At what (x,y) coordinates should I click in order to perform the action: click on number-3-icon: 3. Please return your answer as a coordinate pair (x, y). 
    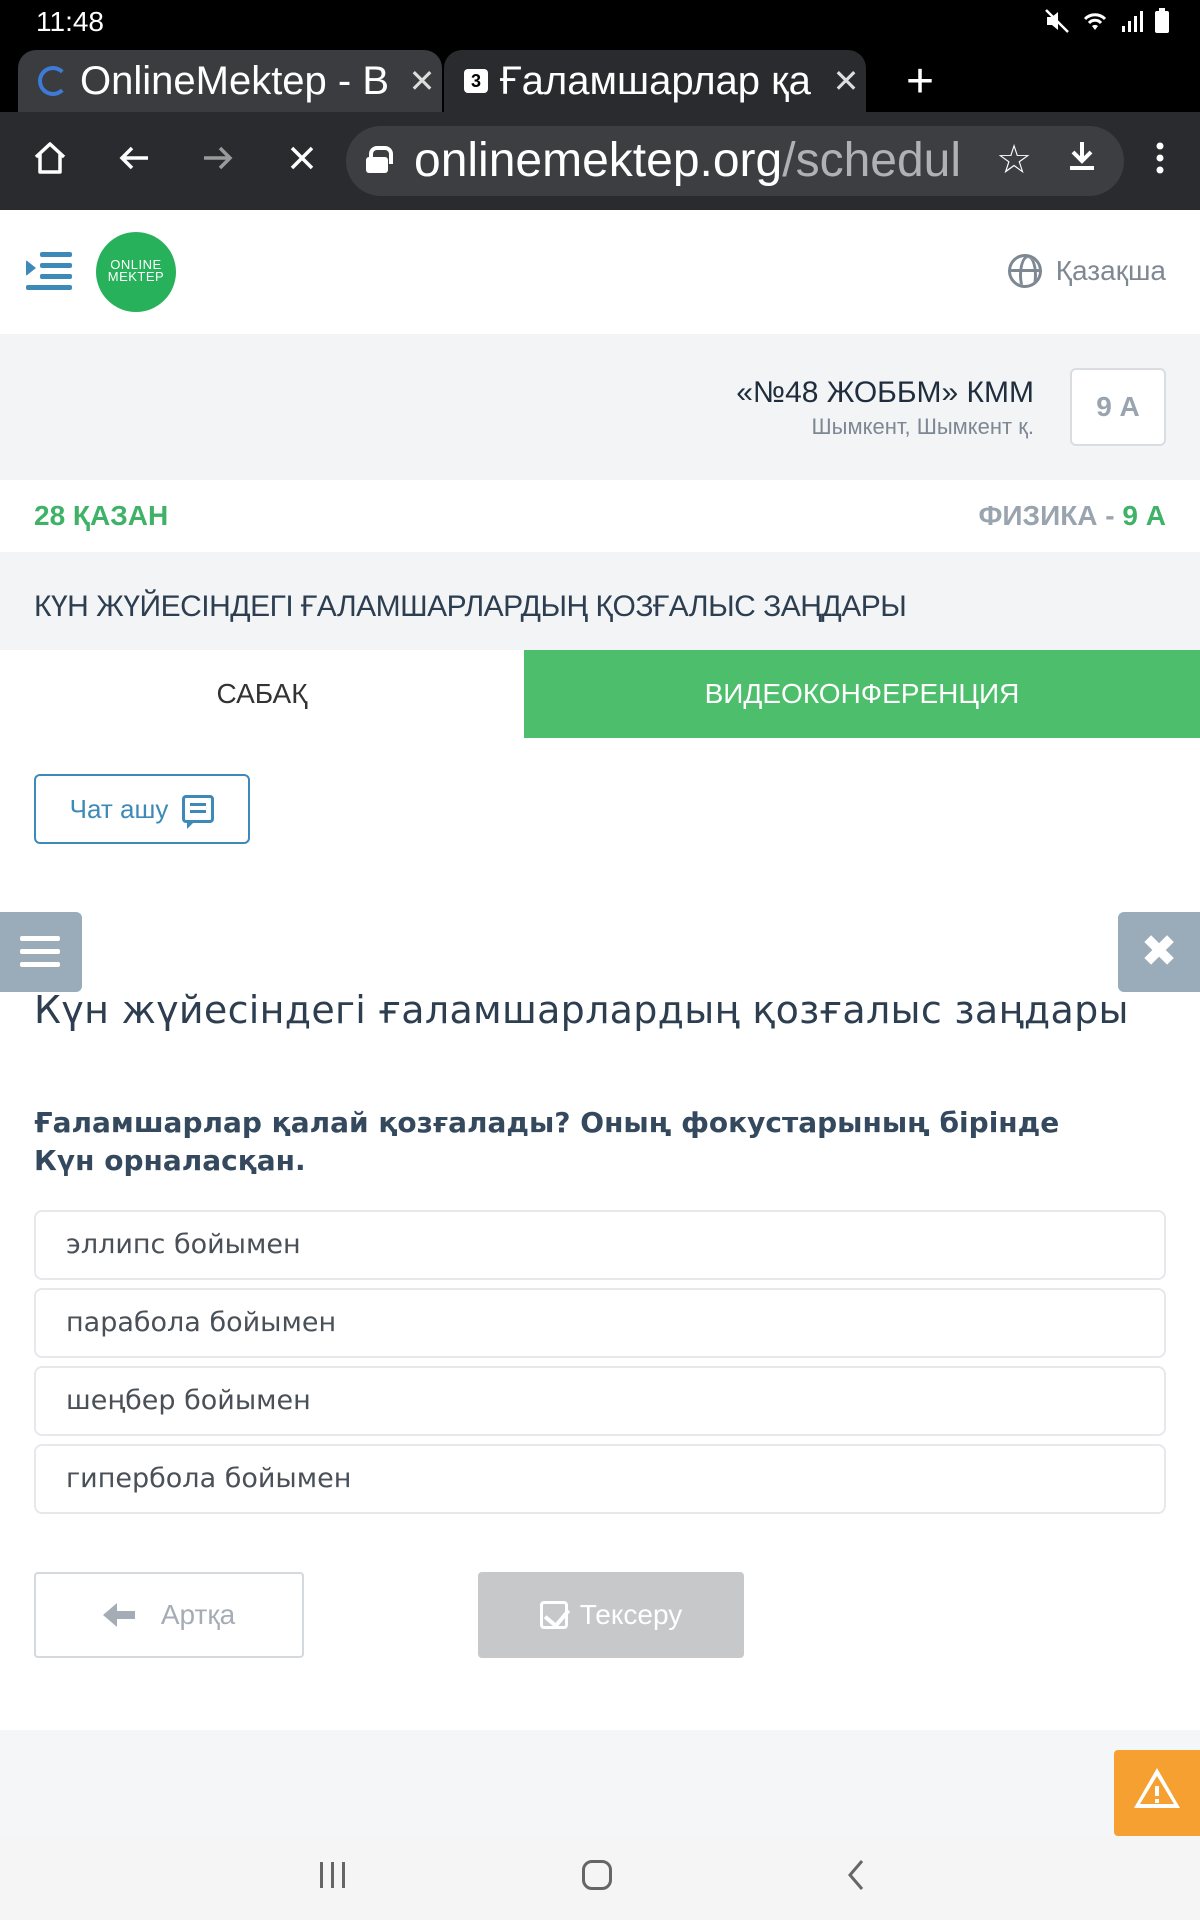
    Looking at the image, I should click on (476, 81).